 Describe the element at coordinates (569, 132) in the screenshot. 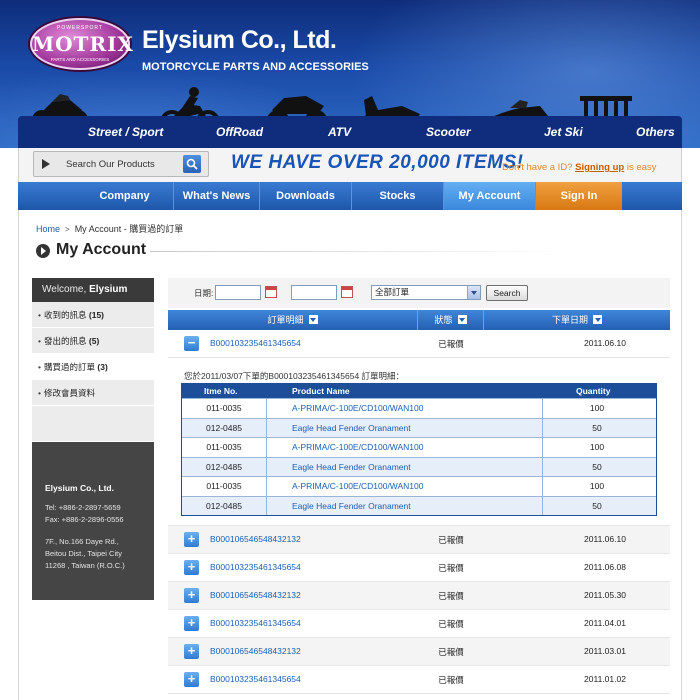

I see `category-jet-ski: Jet Ski` at that location.